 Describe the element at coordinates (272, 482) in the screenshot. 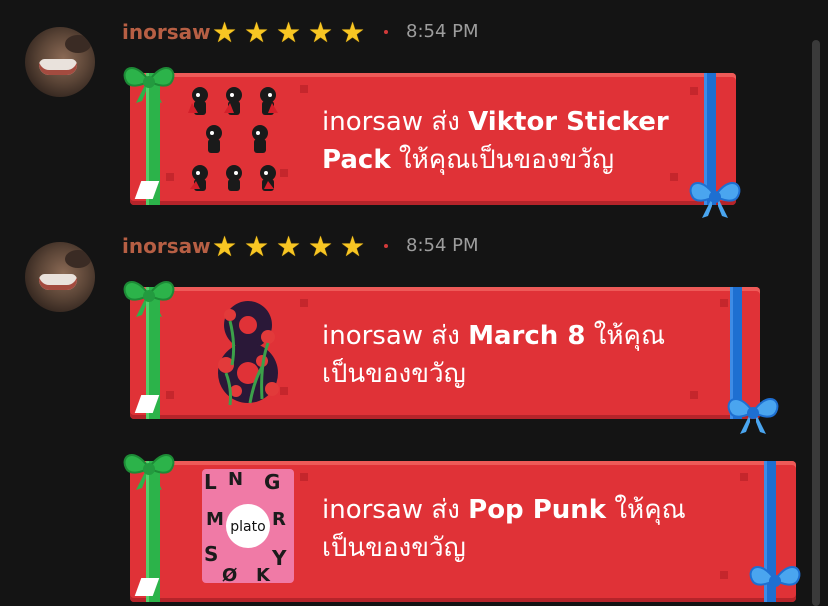

I see `svg-text: G` at that location.